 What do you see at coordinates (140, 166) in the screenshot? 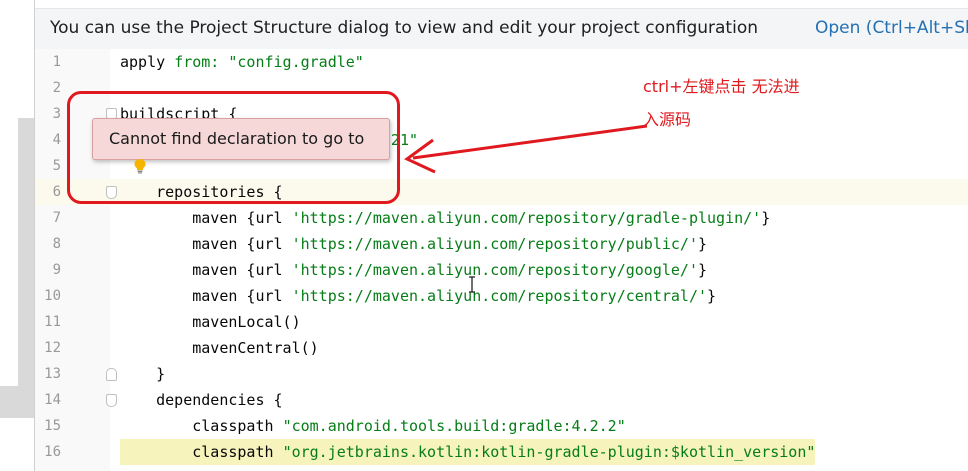
I see `lightbulb-icon` at bounding box center [140, 166].